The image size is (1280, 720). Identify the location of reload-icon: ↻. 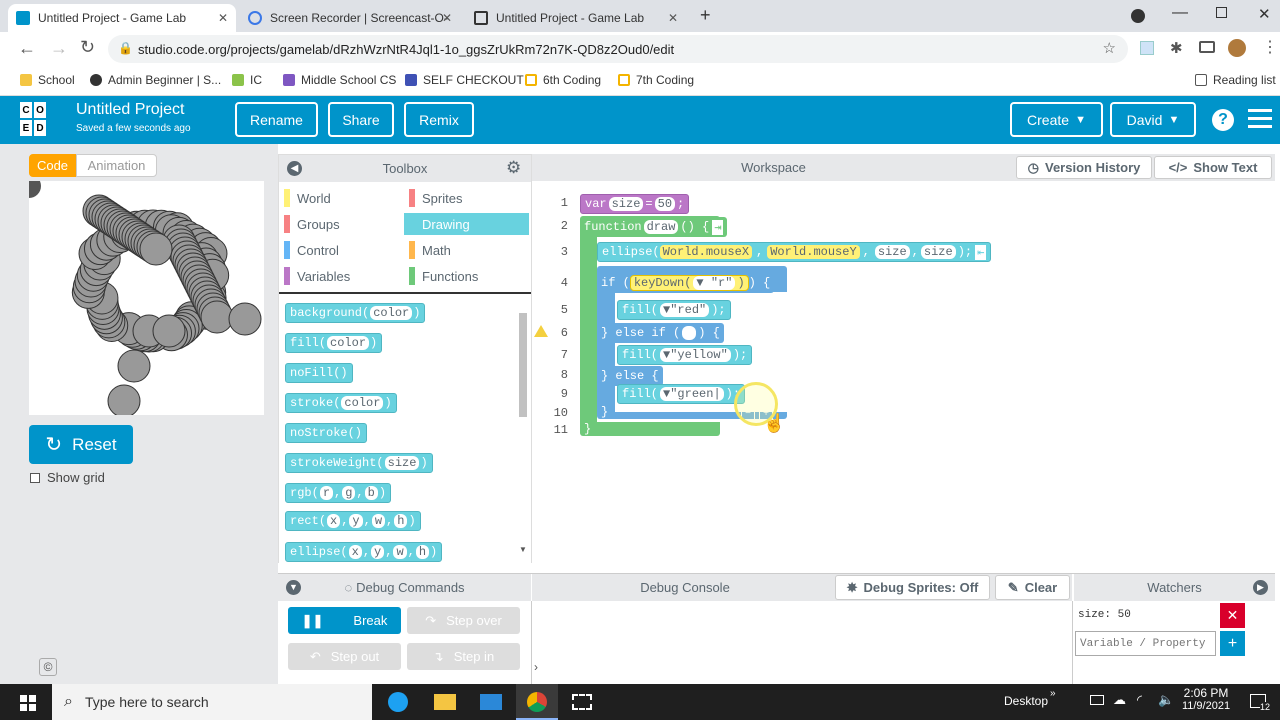
(87, 47).